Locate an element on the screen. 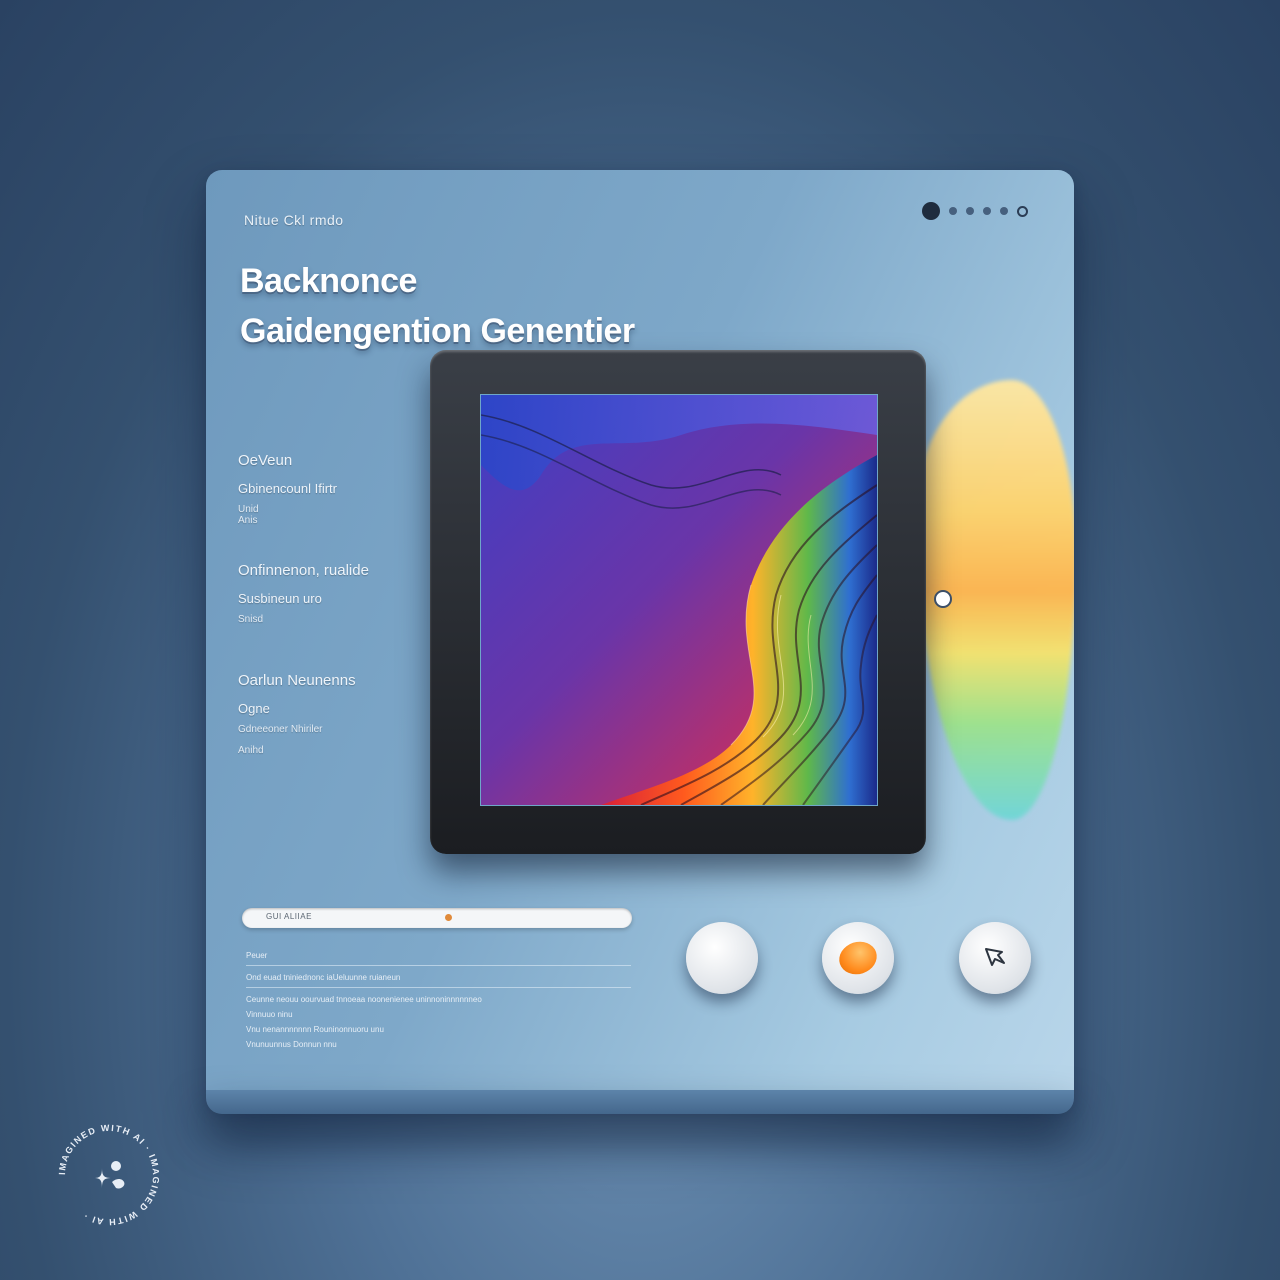 This screenshot has width=1280, height=1280. round-button-blank is located at coordinates (722, 958).